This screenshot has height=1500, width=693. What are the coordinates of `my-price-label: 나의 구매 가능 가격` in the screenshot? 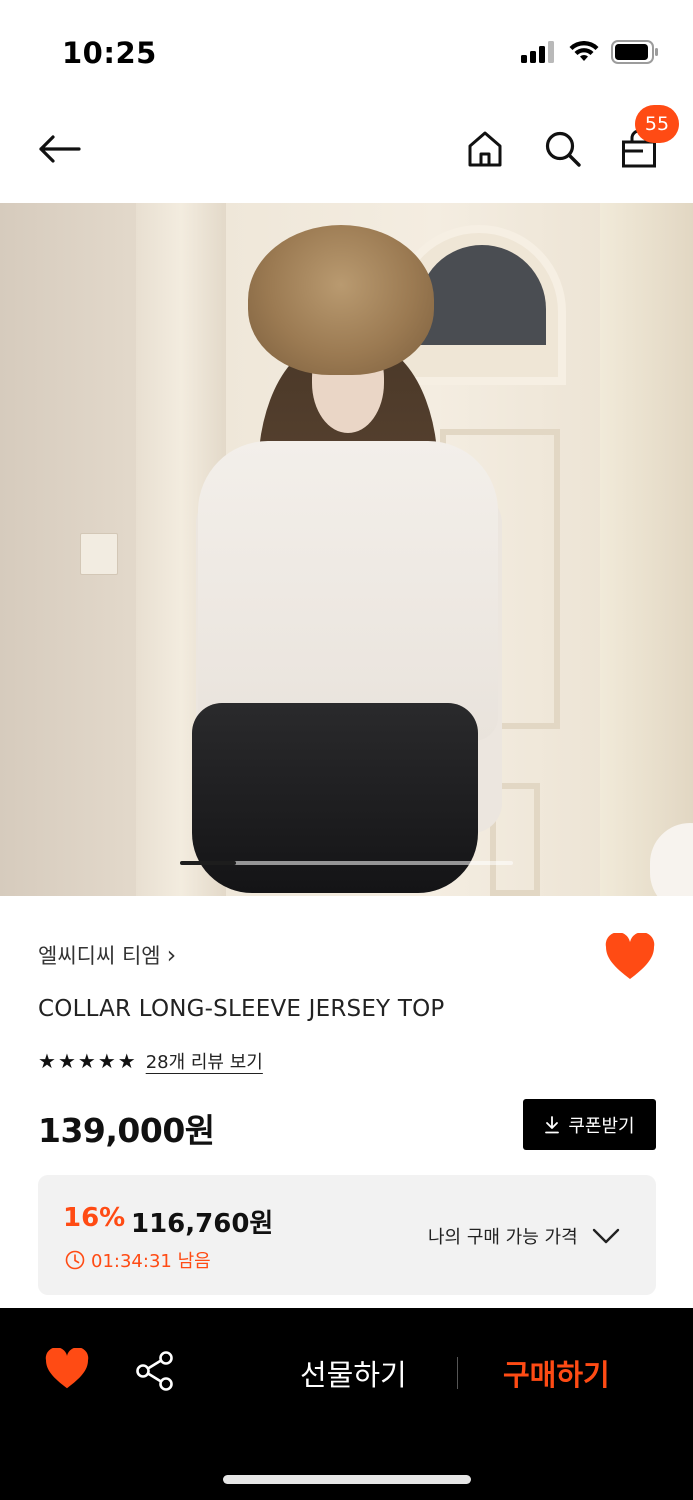 It's located at (503, 1237).